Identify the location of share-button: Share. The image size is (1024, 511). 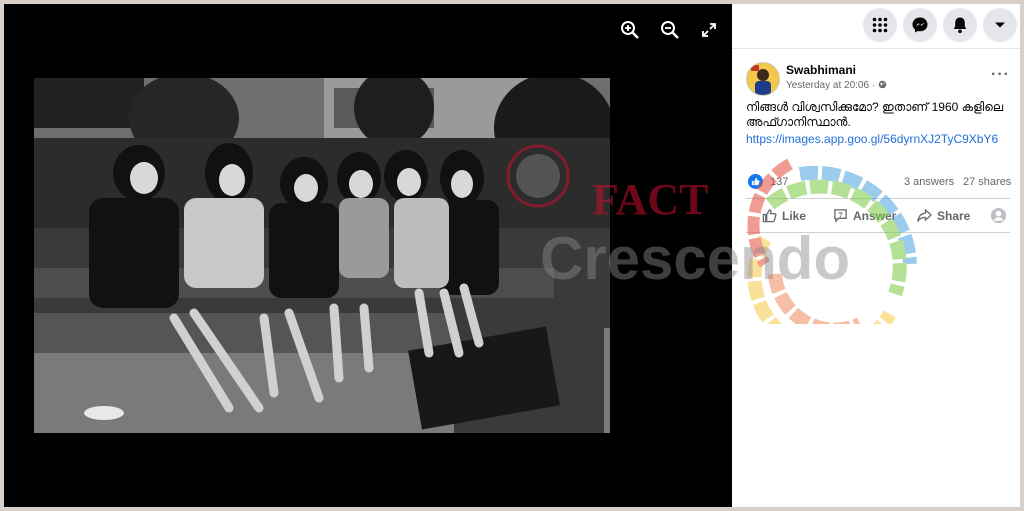
(943, 215).